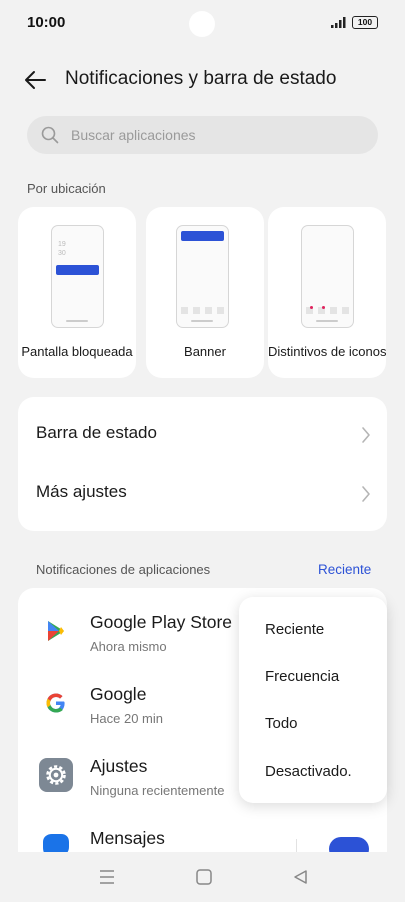 Image resolution: width=405 pixels, height=902 pixels. I want to click on search-icon, so click(50, 135).